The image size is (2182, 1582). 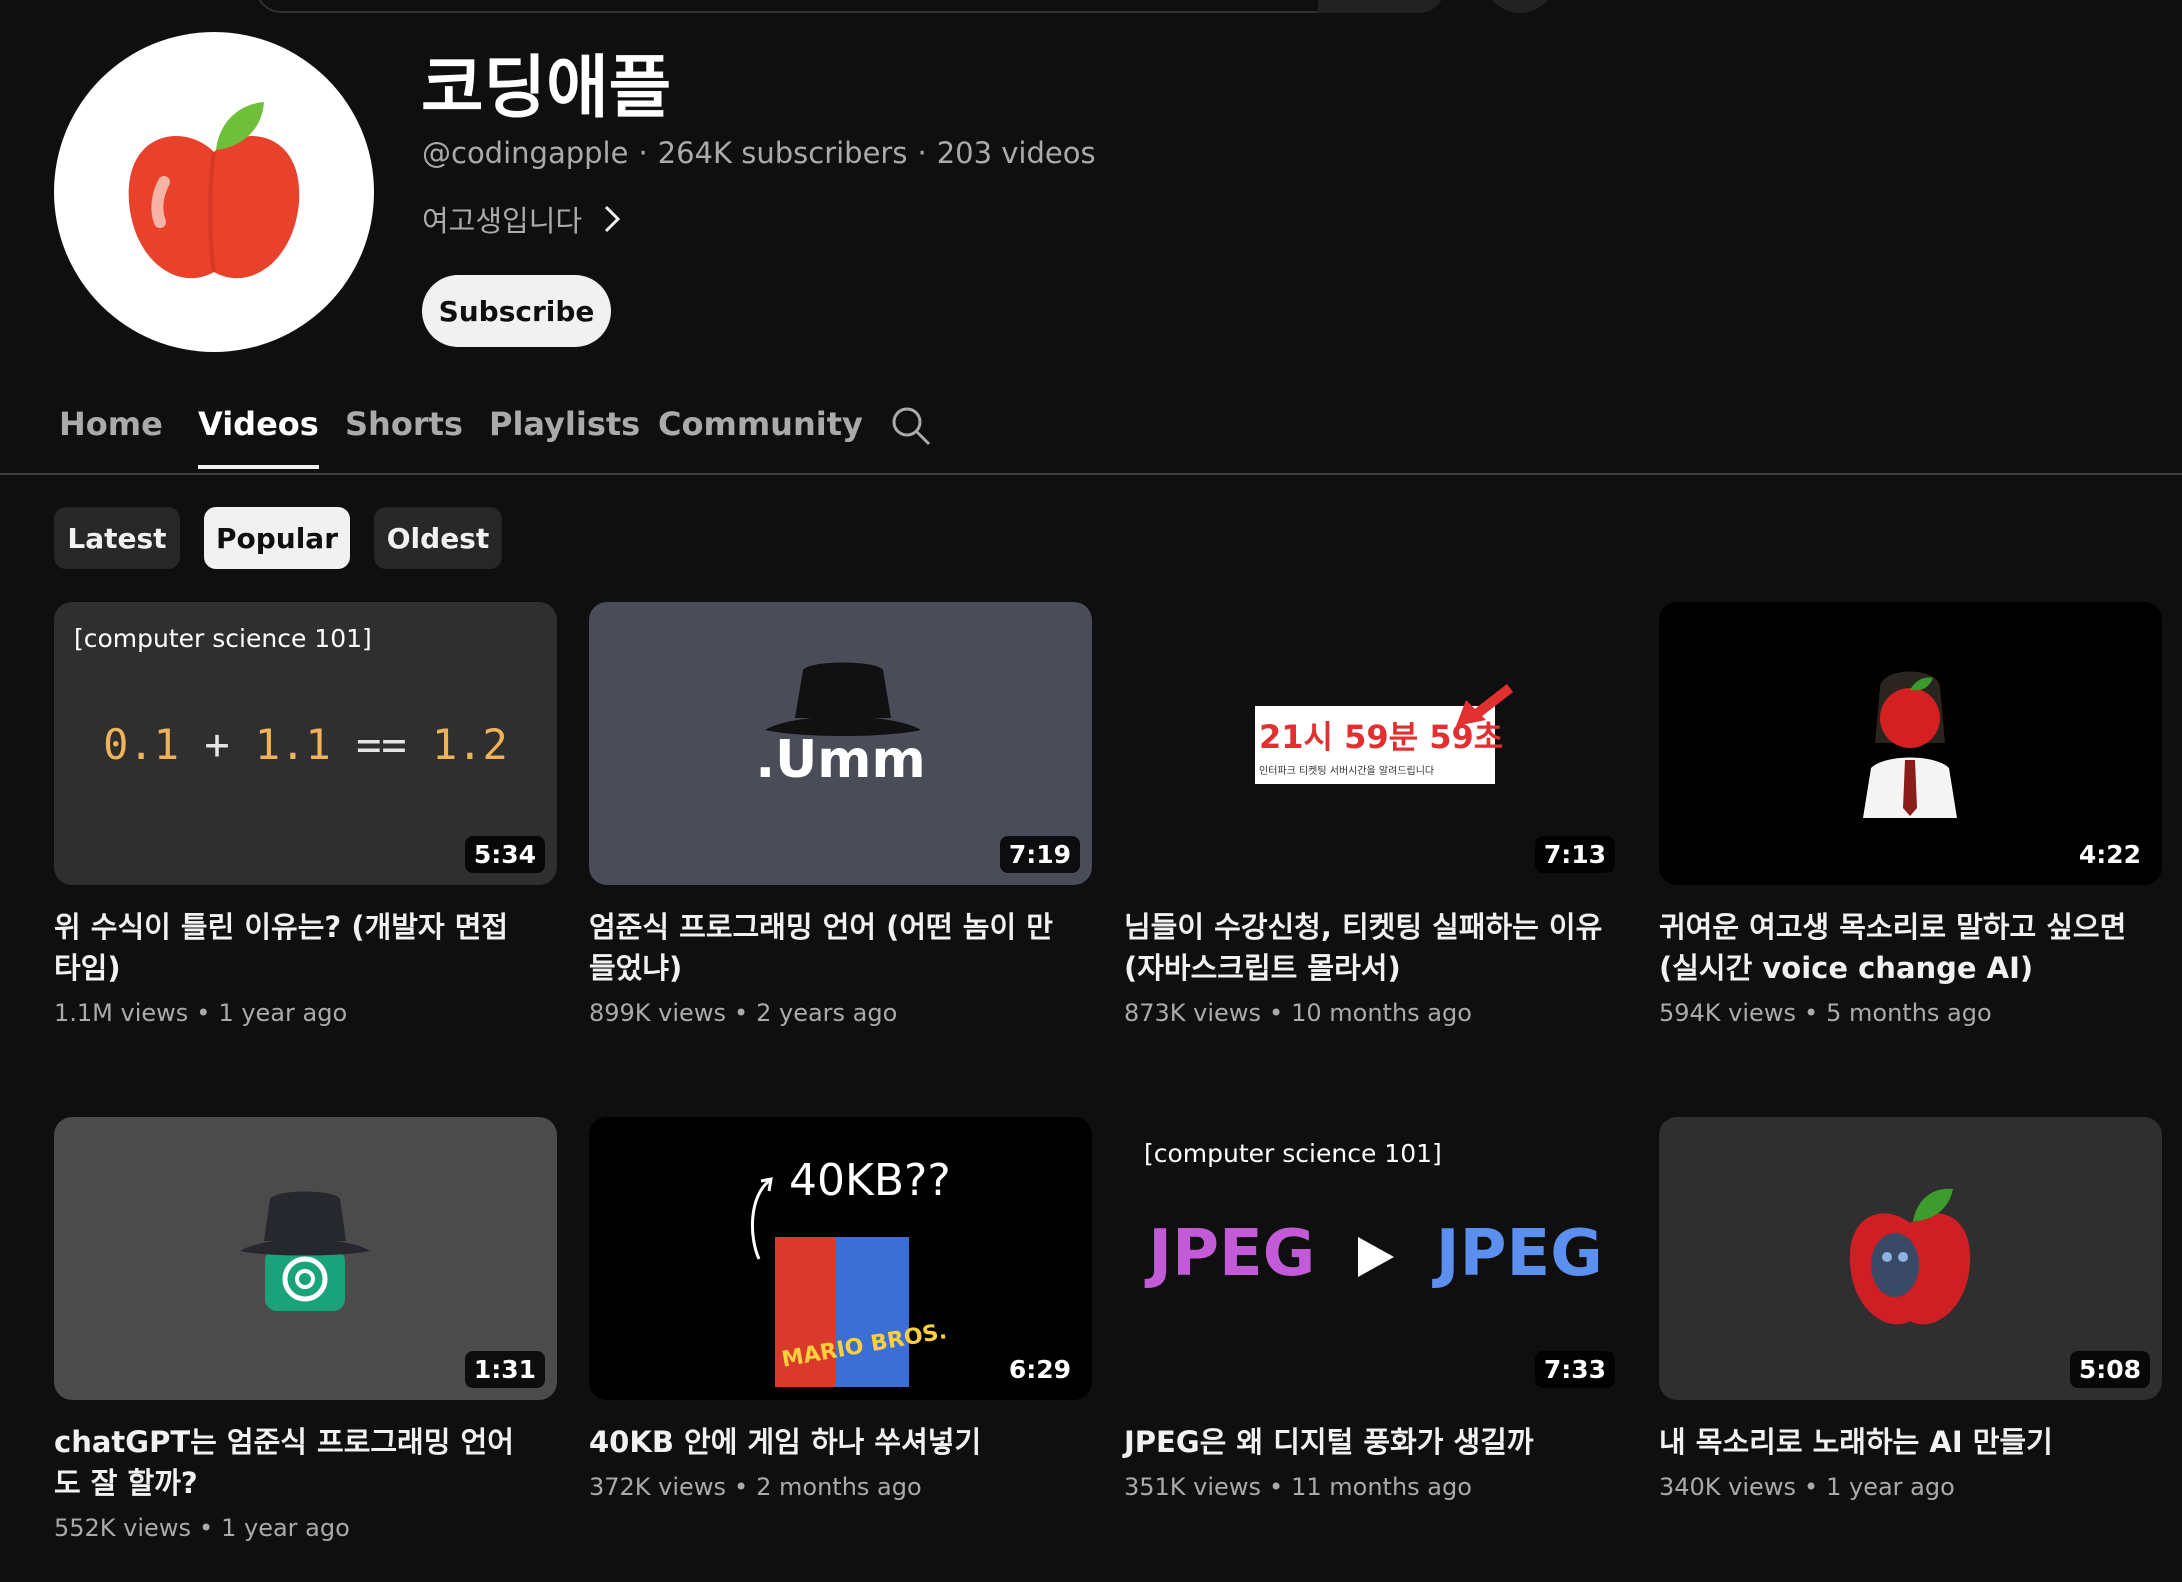 I want to click on channel-description-text: 여고생입니다, so click(x=502, y=221).